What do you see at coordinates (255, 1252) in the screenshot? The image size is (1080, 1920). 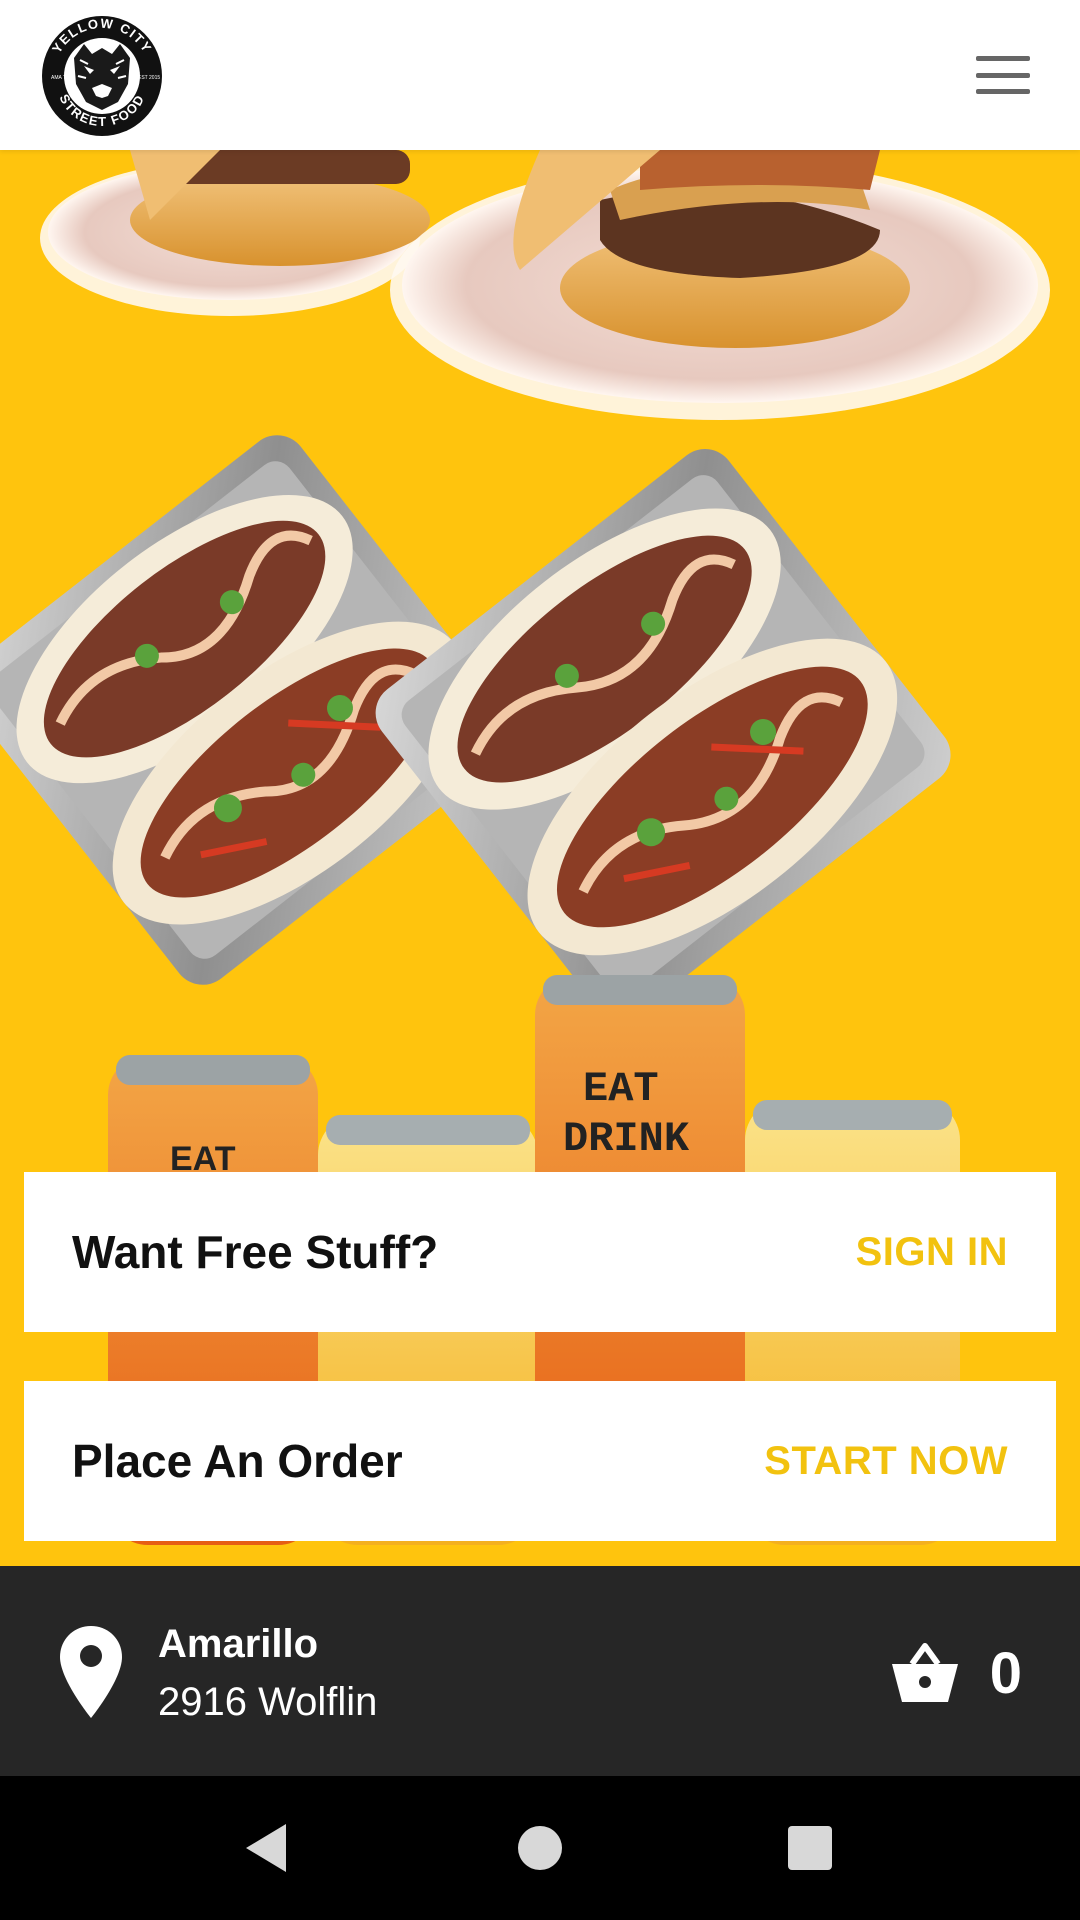 I see `sign-in-card-title: Want Free Stuff?` at bounding box center [255, 1252].